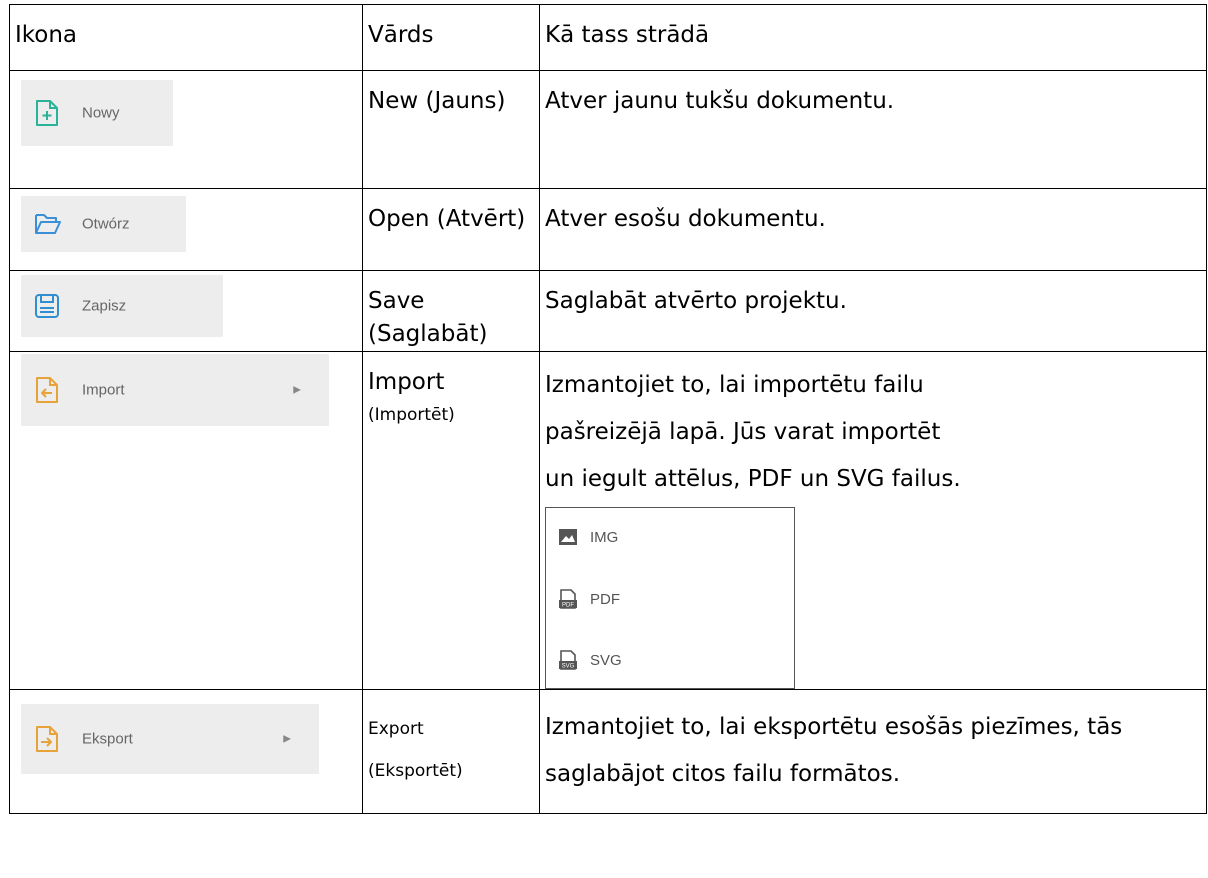 The width and height of the screenshot is (1208, 878). I want to click on folder-open-icon, so click(48, 224).